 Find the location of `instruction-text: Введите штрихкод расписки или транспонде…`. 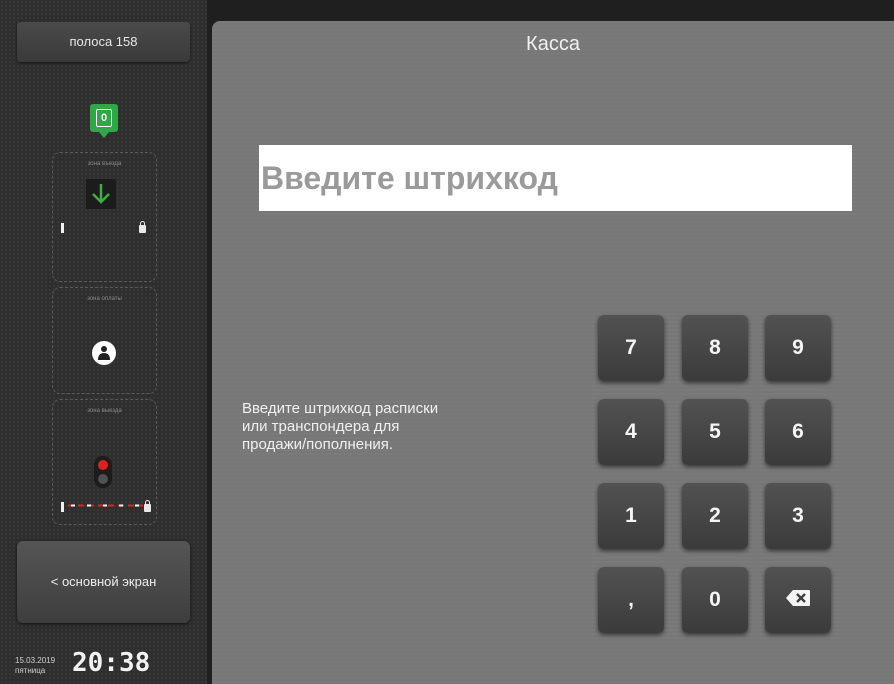

instruction-text: Введите штрихкод расписки или транспонде… is located at coordinates (402, 427).